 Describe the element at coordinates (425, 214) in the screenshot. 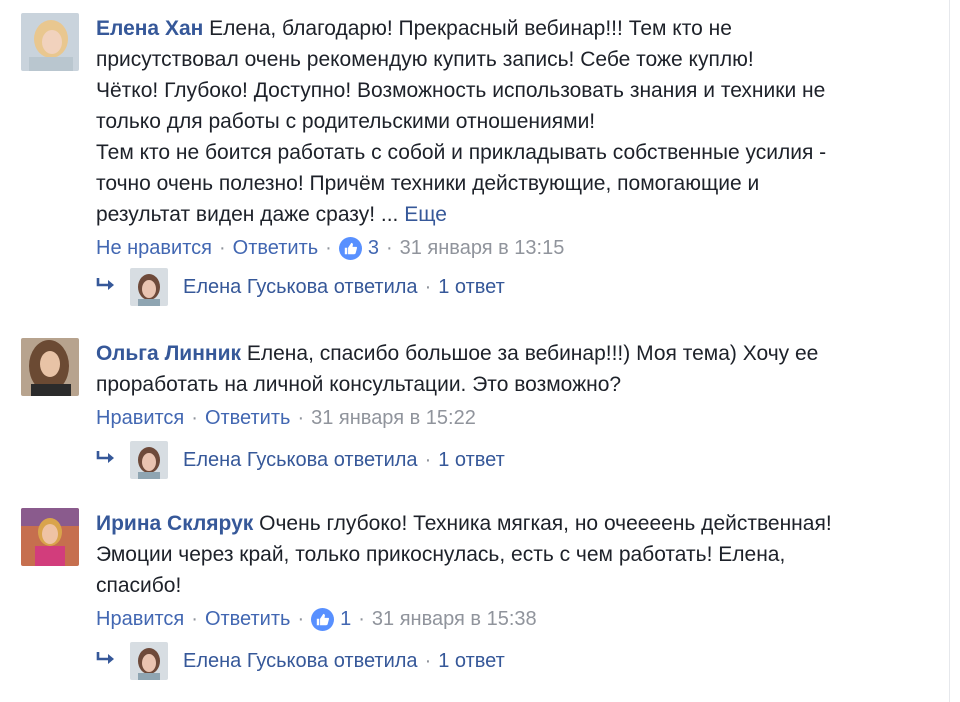

I see `see-more-link: Еще` at that location.